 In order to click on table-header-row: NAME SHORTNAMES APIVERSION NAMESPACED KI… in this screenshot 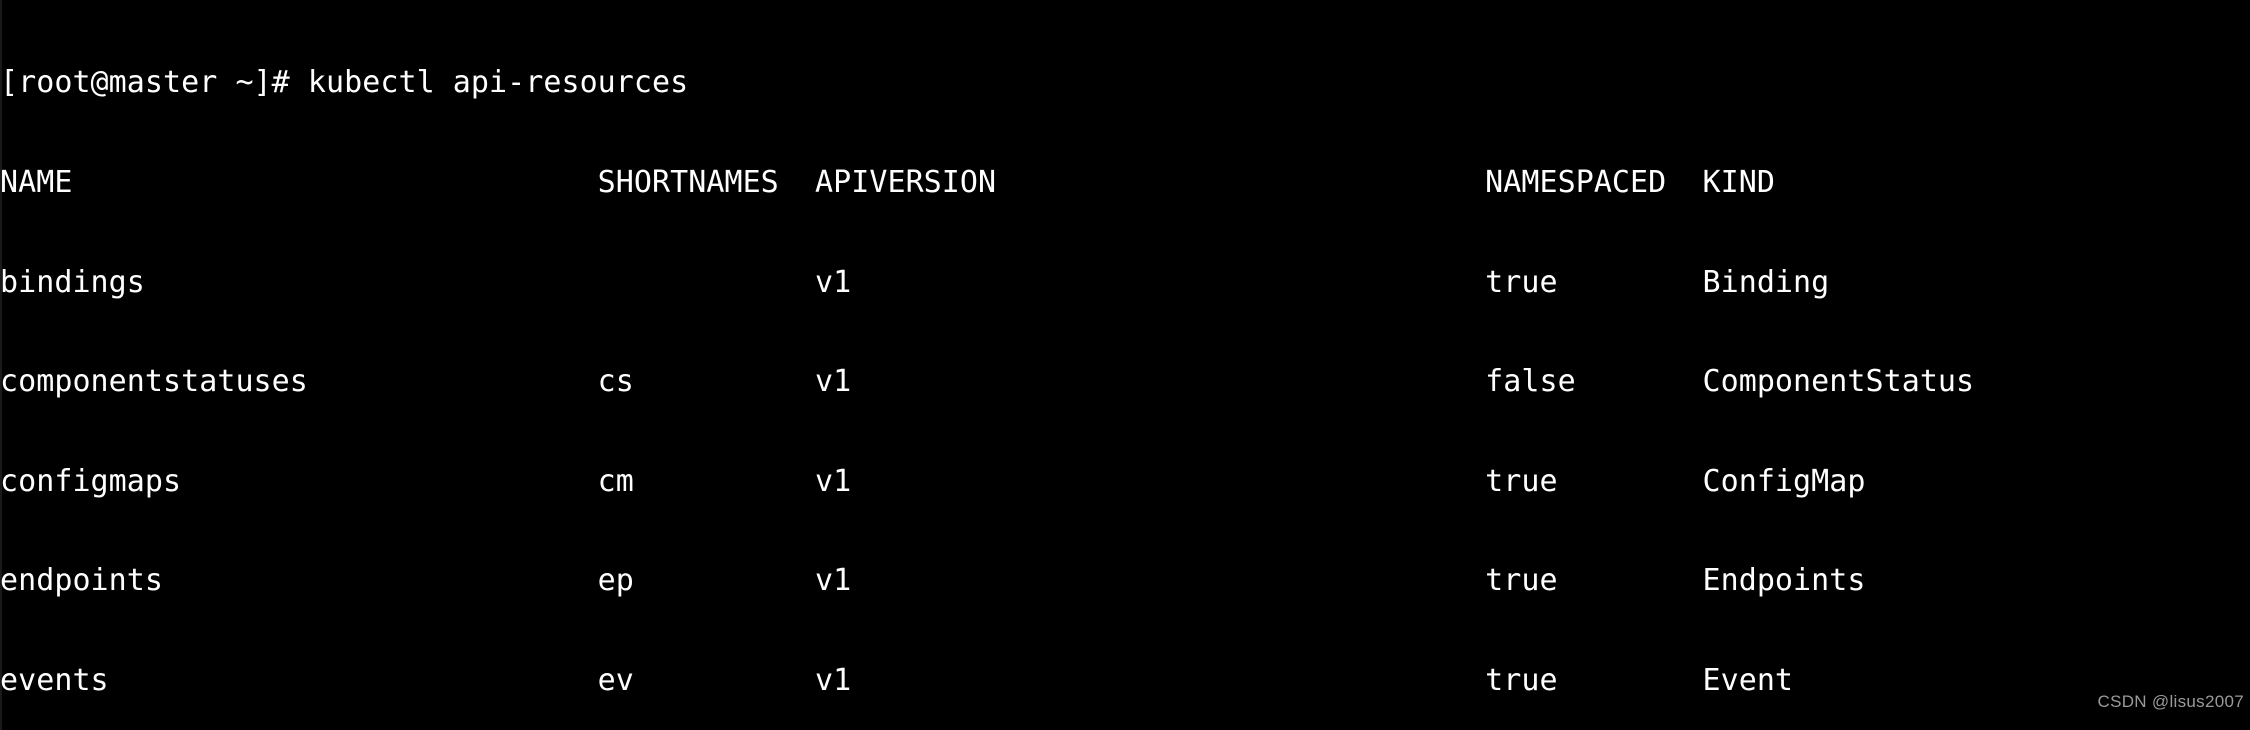, I will do `click(887, 183)`.